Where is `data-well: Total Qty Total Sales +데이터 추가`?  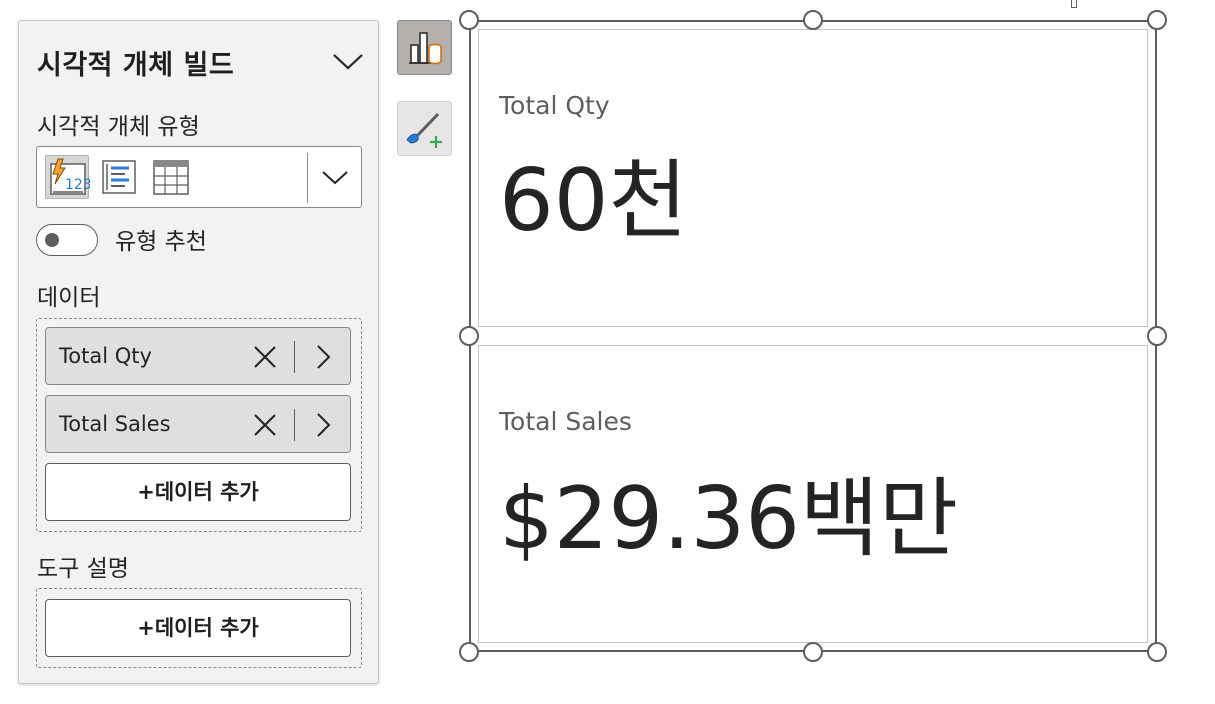 data-well: Total Qty Total Sales +데이터 추가 is located at coordinates (199, 425).